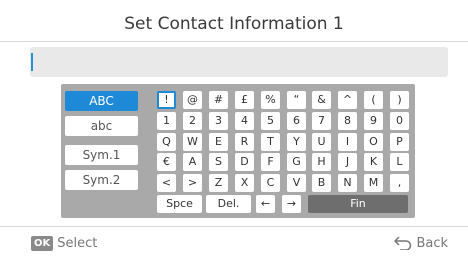 This screenshot has height=257, width=468. I want to click on key-r1-c7: 8, so click(347, 121).